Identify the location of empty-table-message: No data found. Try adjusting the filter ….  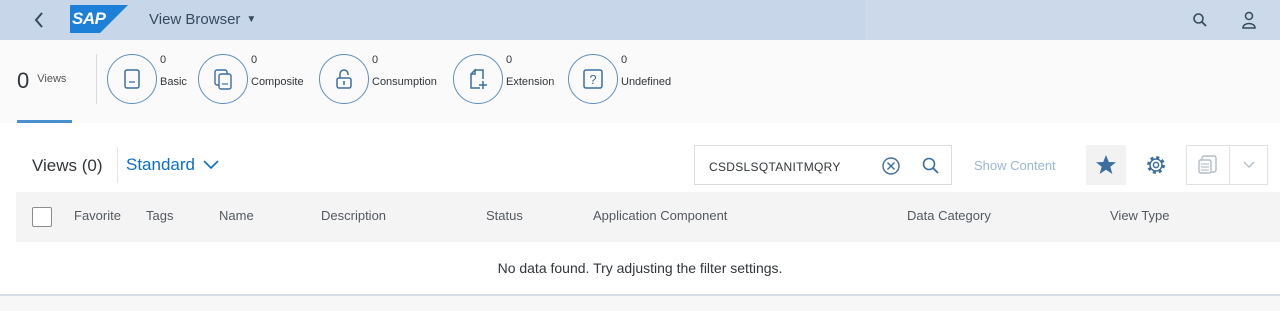
(640, 268).